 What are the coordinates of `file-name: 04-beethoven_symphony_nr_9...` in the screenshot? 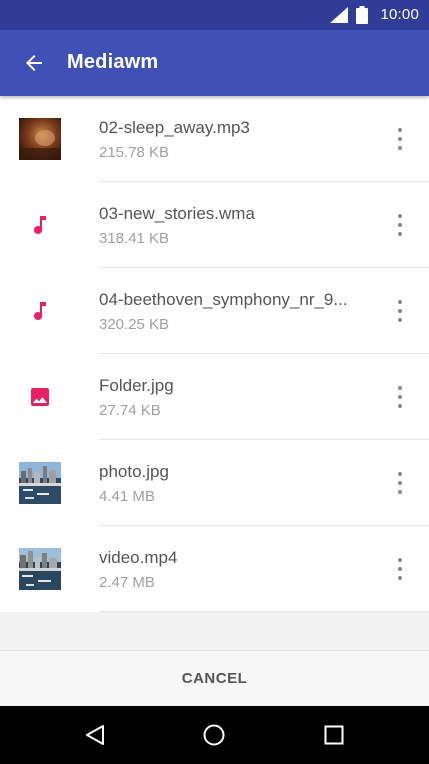 It's located at (223, 299).